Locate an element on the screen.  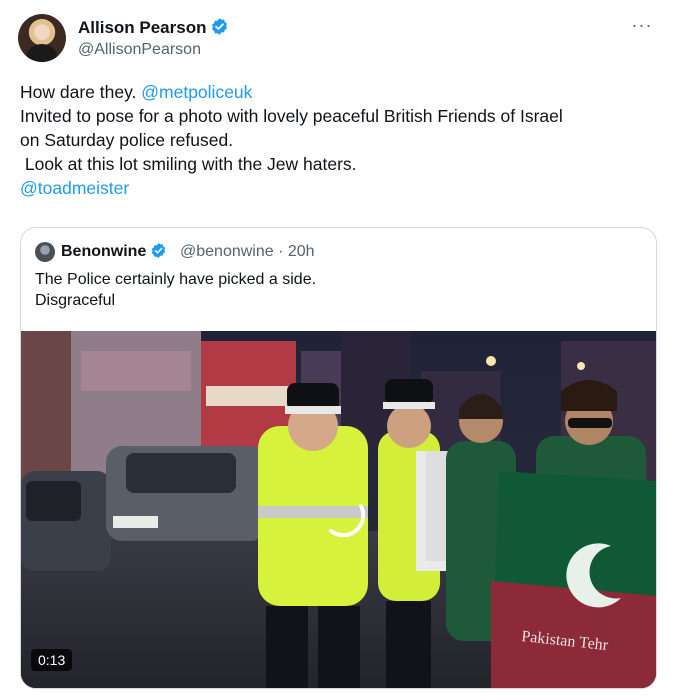
quoted-verified-badge-icon is located at coordinates (159, 250).